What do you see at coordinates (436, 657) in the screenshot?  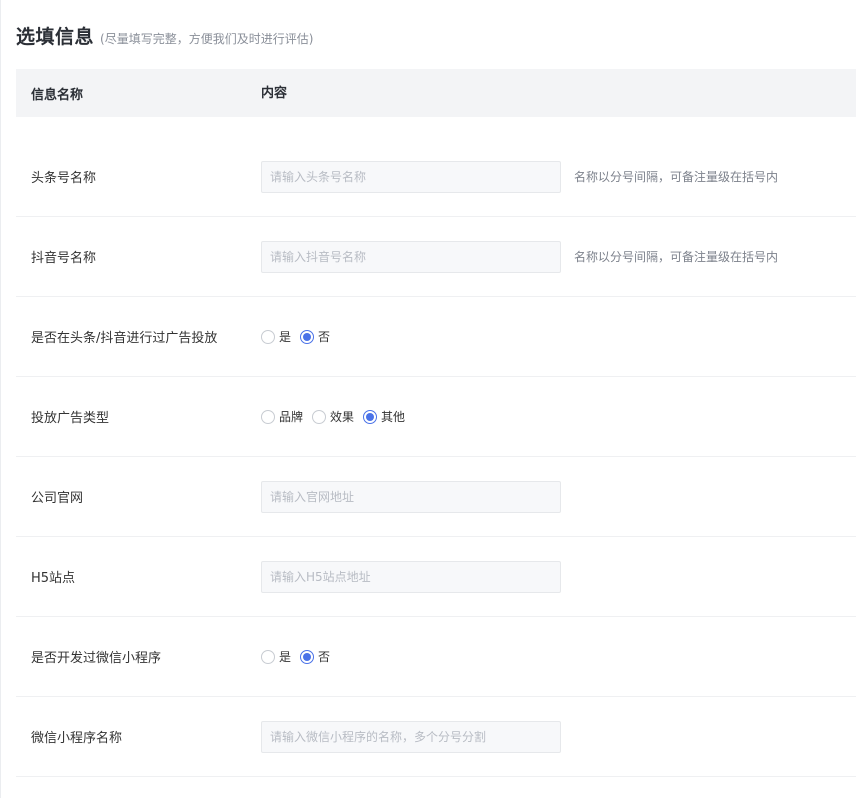 I see `row-miniprogram-developed: 是否开发过微信小程序 是 否` at bounding box center [436, 657].